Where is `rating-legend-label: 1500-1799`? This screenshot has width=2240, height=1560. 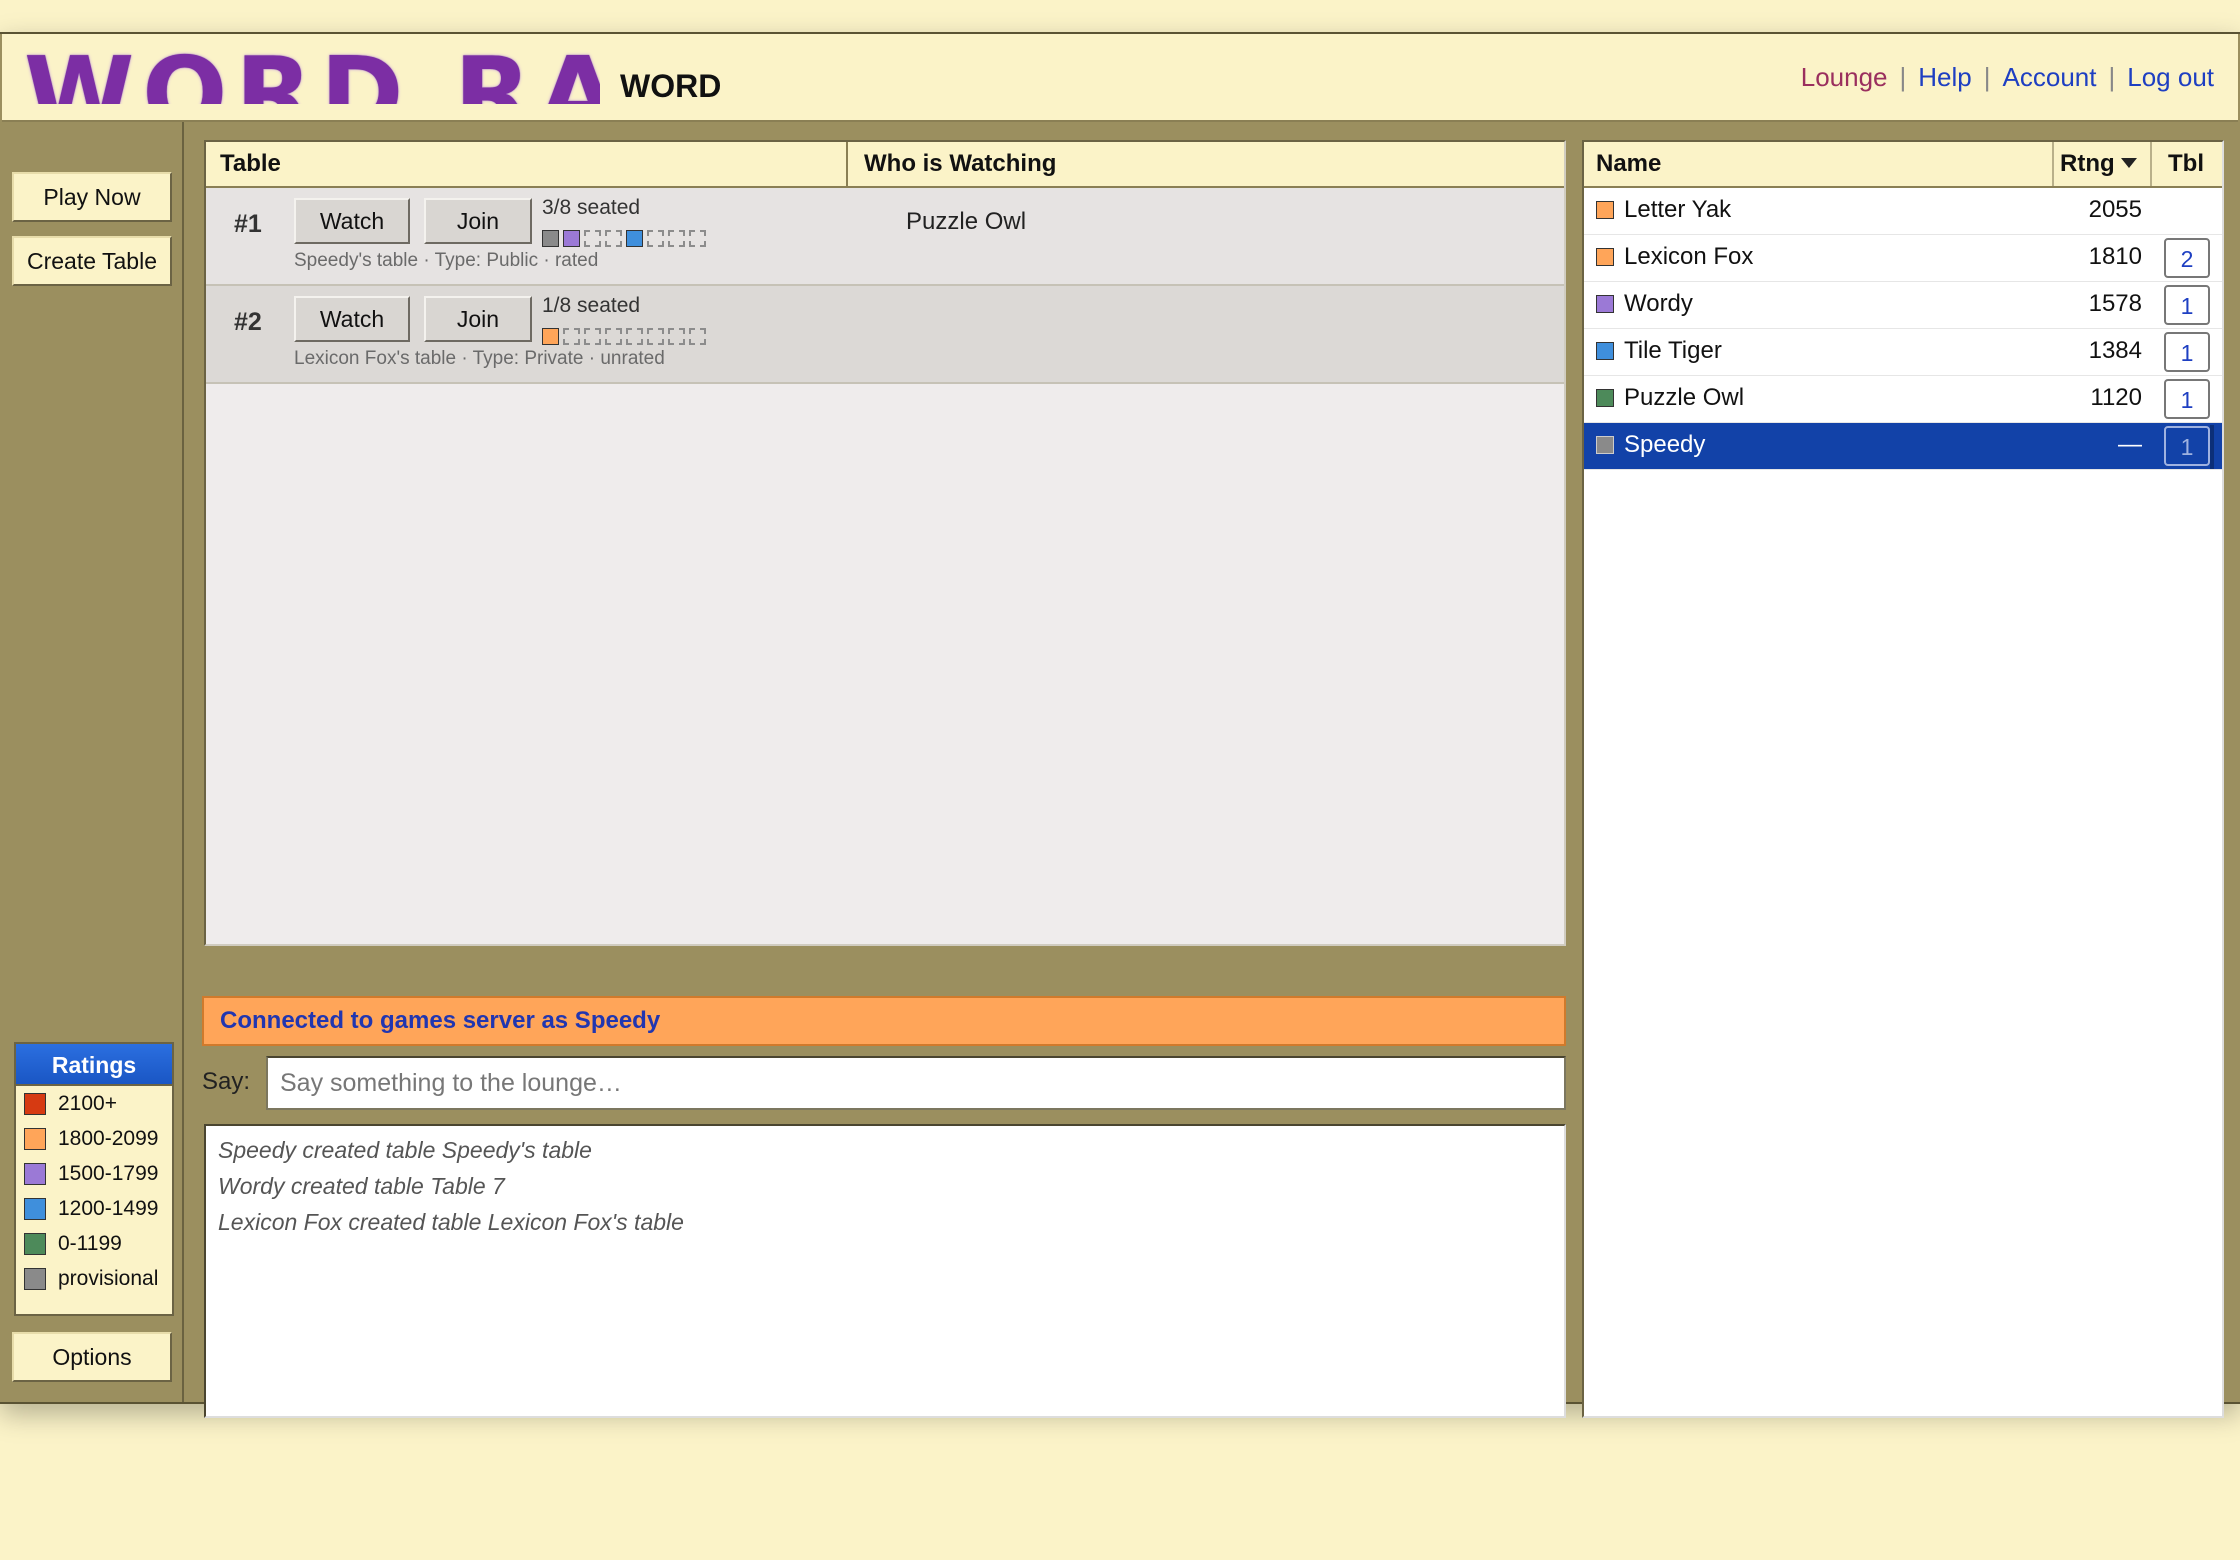 rating-legend-label: 1500-1799 is located at coordinates (108, 1173).